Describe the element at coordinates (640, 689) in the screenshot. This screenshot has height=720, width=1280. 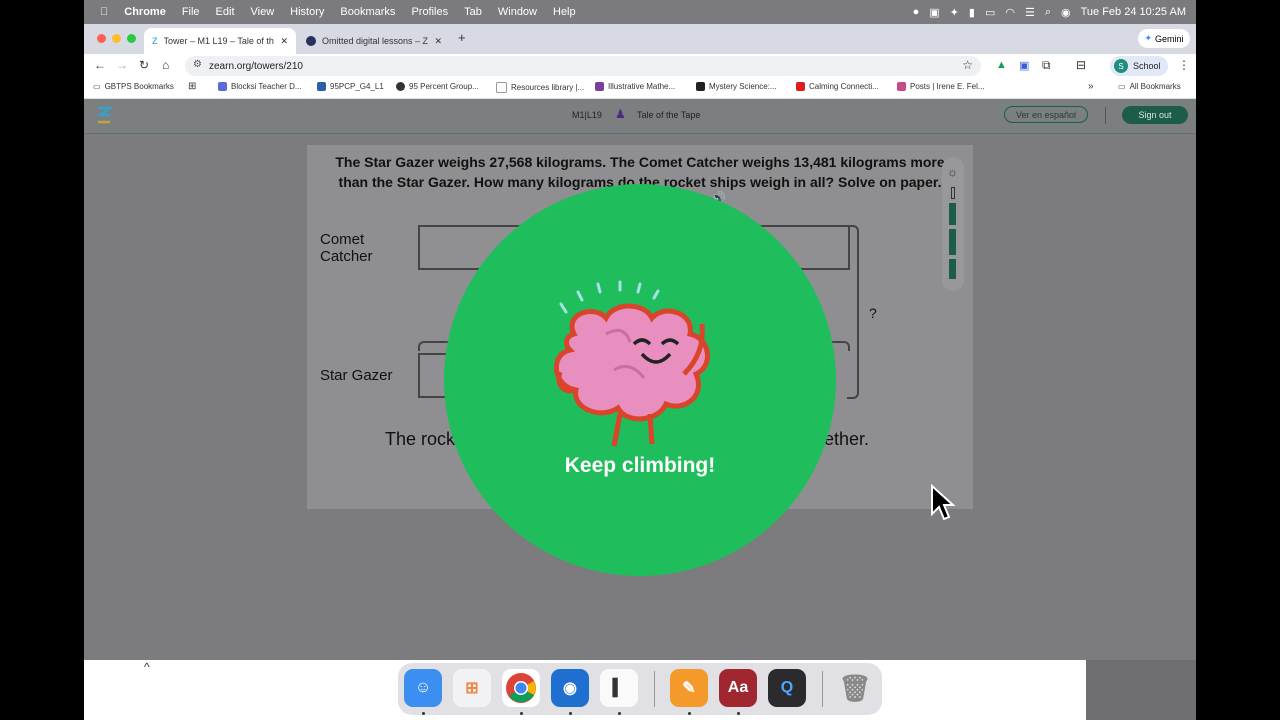
I see `macos-dock: ☺ ⊞ ◉ ▍ ✎ Aa Q 🗑` at that location.